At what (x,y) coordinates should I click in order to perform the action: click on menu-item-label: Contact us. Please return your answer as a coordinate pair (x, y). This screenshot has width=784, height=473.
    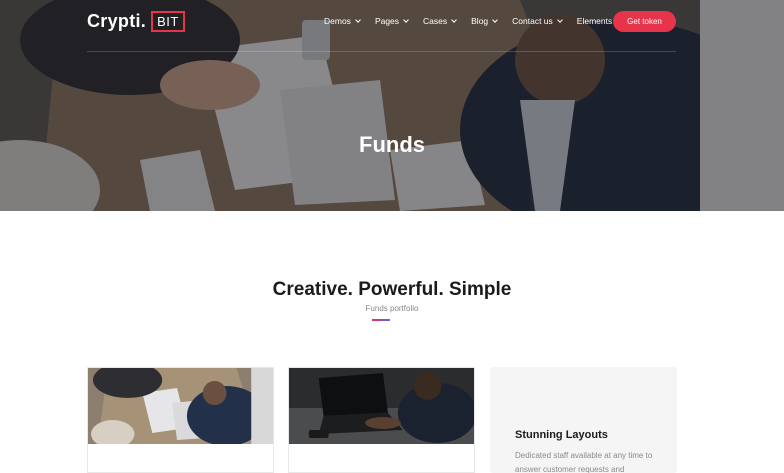
    Looking at the image, I should click on (532, 21).